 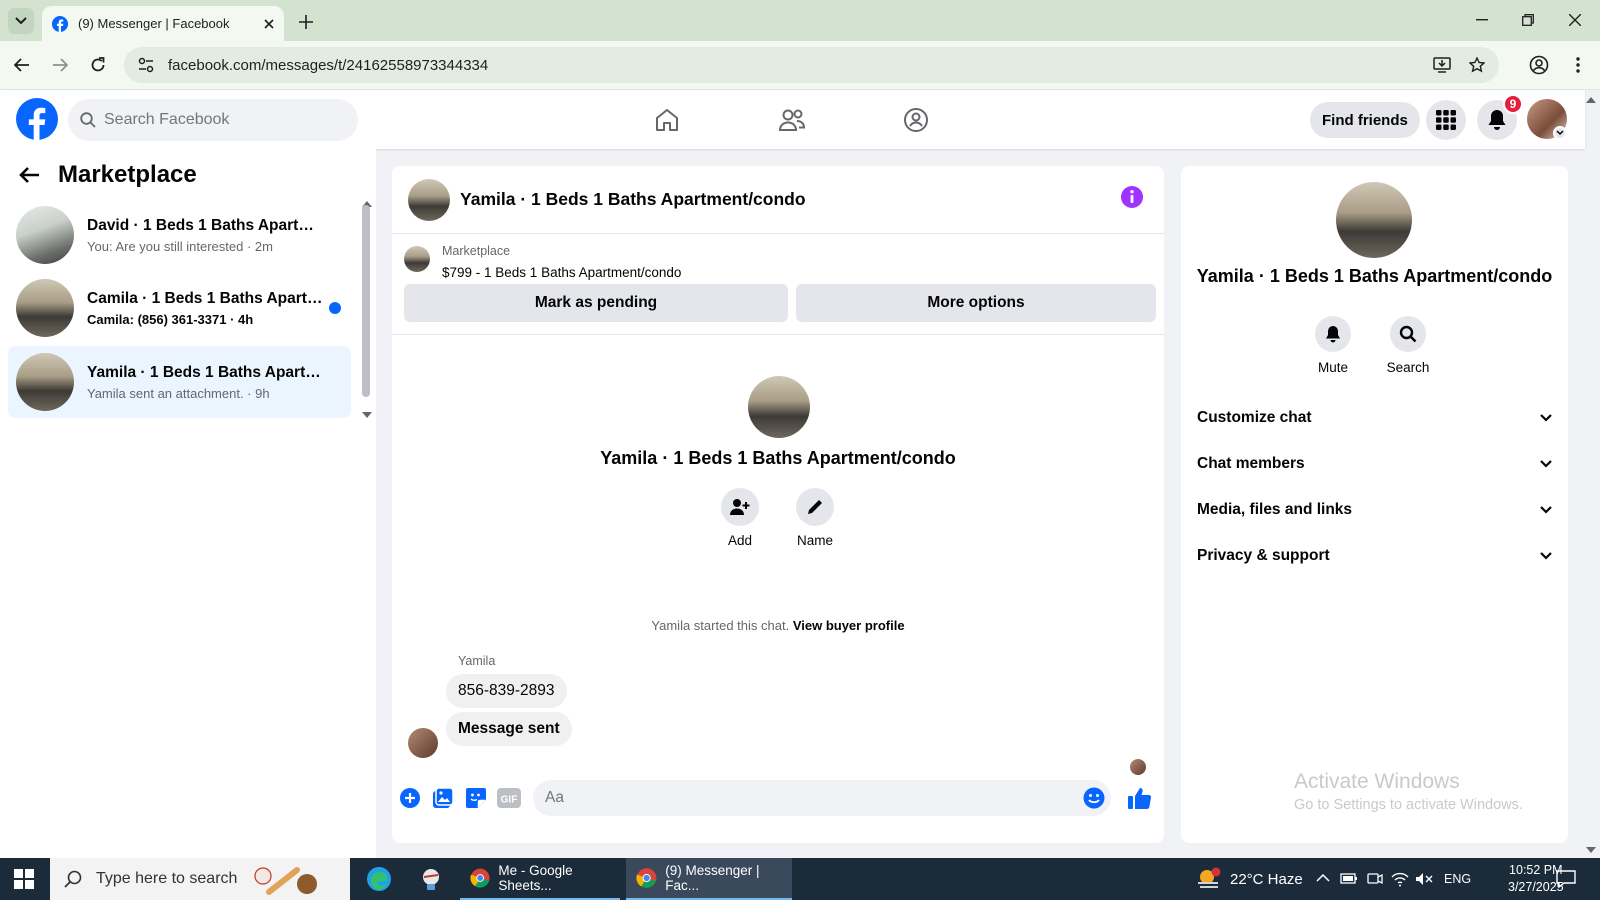 What do you see at coordinates (976, 303) in the screenshot?
I see `more-options-button: More options` at bounding box center [976, 303].